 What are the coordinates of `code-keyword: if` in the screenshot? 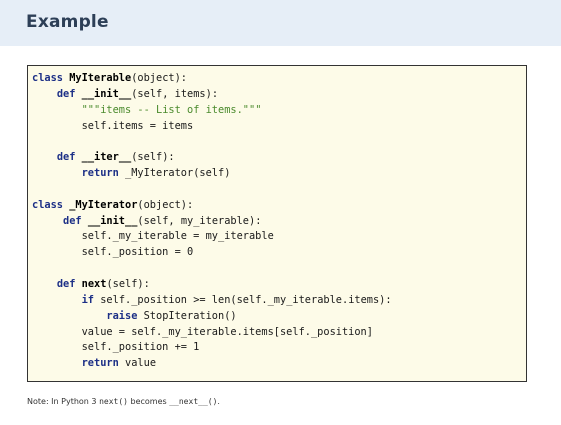 It's located at (91, 299).